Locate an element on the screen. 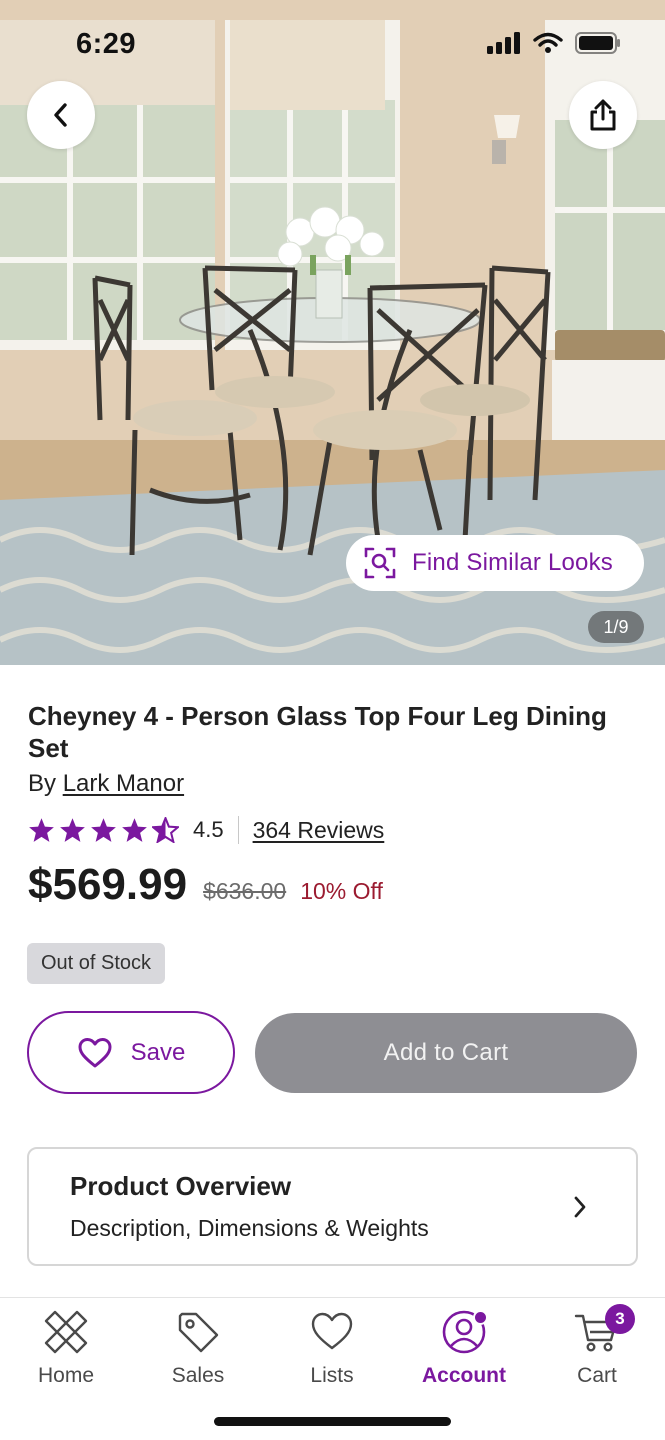  rating-value: 4.5 is located at coordinates (208, 829).